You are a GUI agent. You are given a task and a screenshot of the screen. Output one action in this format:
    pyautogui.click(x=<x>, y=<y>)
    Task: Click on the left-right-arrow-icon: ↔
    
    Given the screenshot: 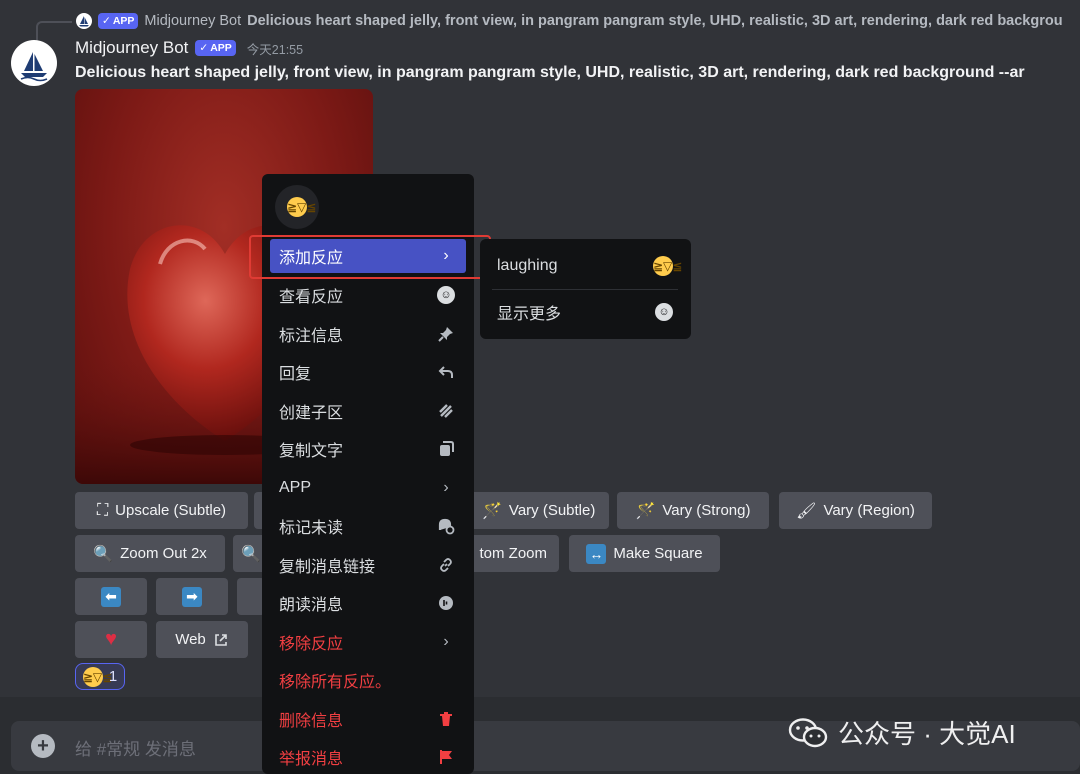 What is the action you would take?
    pyautogui.click(x=596, y=553)
    